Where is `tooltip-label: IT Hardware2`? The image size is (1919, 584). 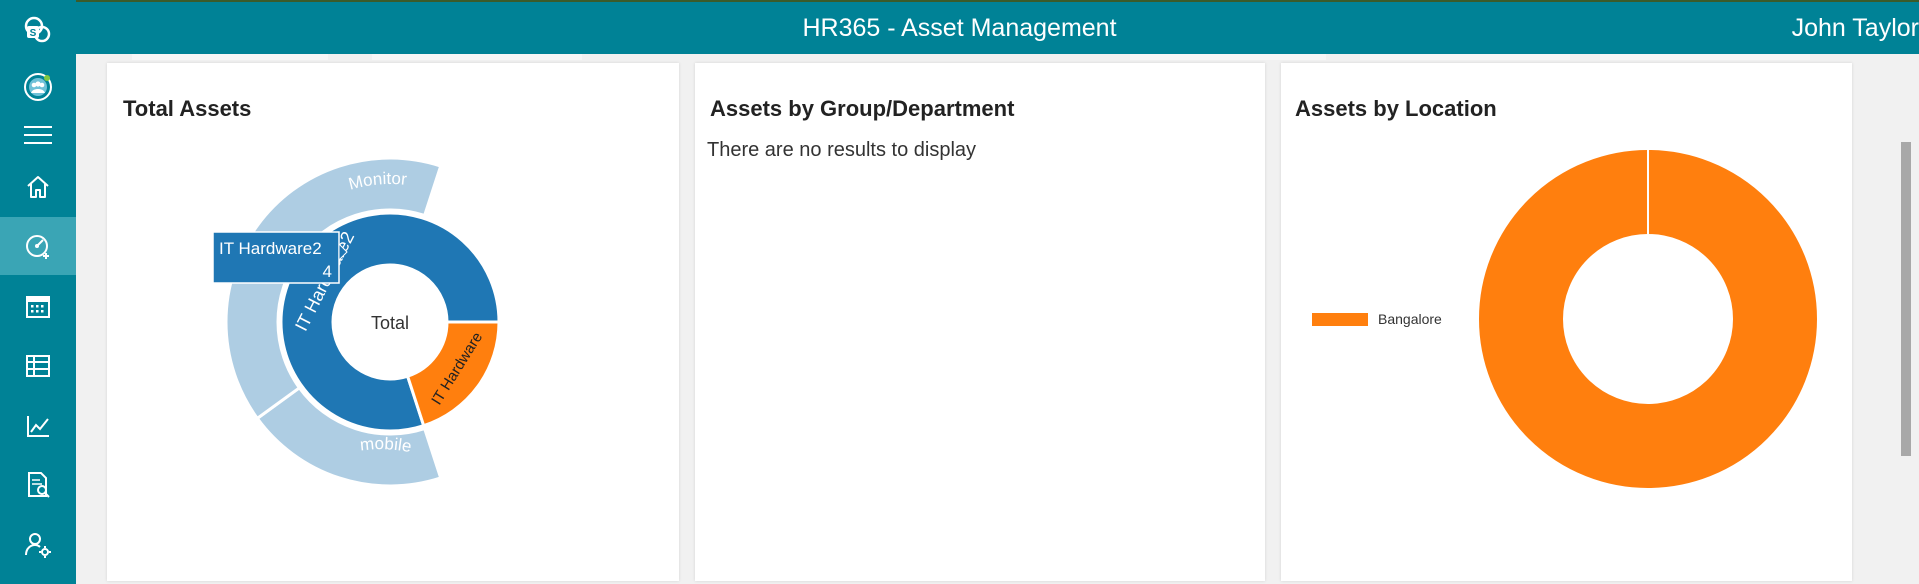 tooltip-label: IT Hardware2 is located at coordinates (270, 248).